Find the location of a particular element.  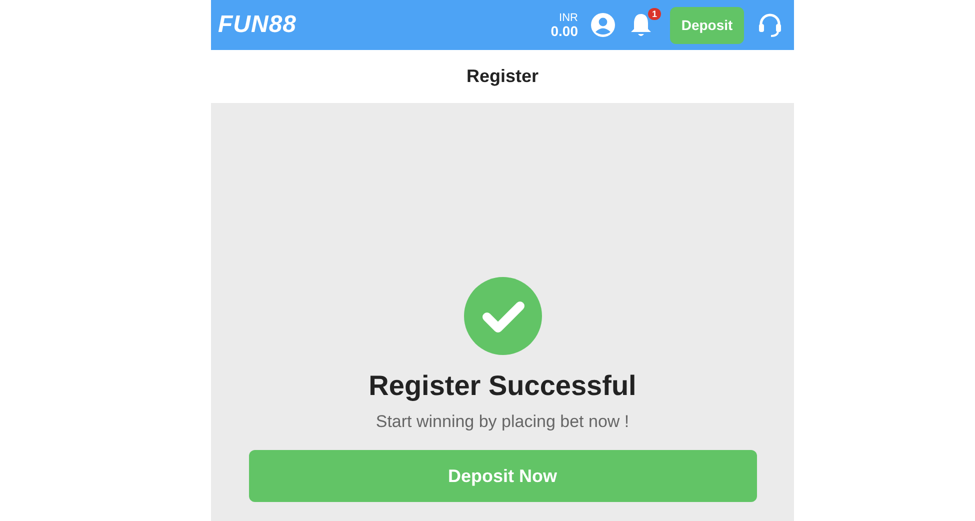

notification-badge: 1 is located at coordinates (654, 14).